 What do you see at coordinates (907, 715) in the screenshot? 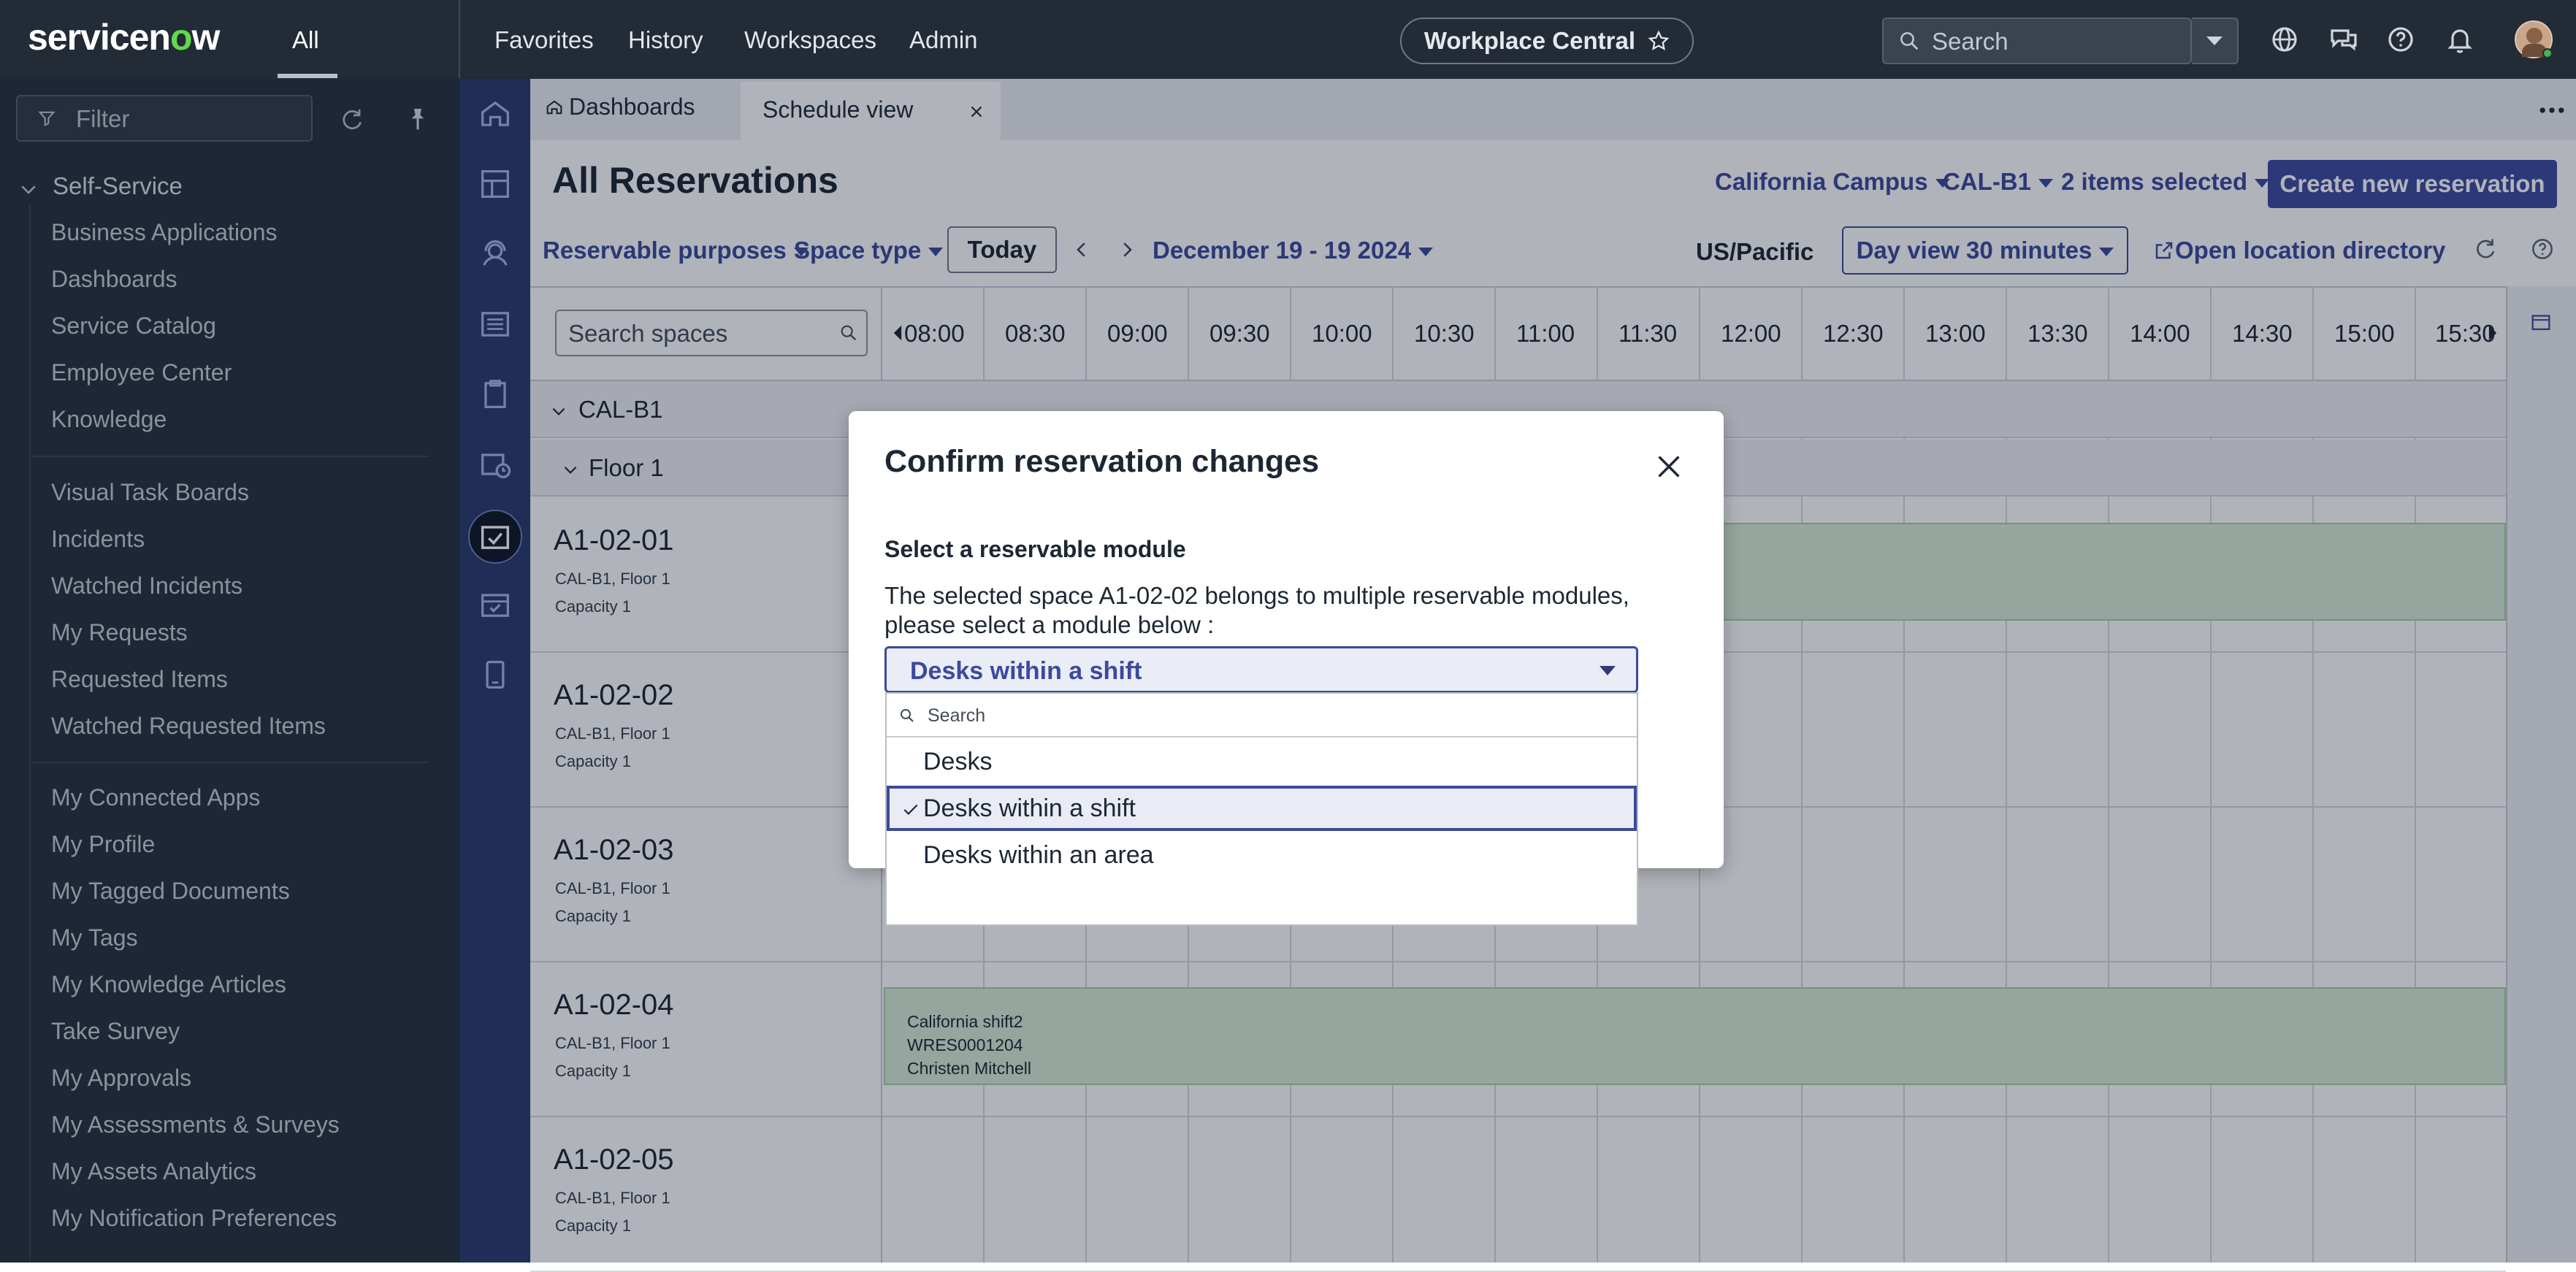
I see `search-icon` at bounding box center [907, 715].